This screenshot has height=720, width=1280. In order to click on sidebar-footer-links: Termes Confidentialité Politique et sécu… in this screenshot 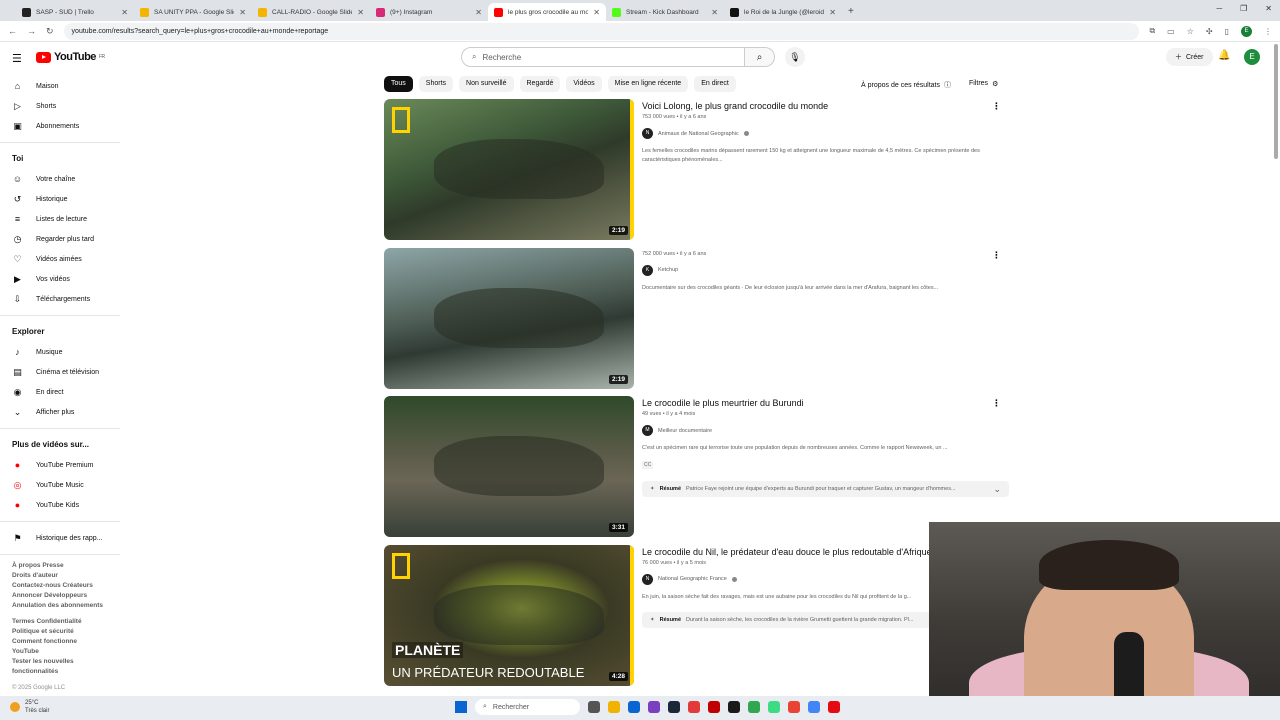, I will do `click(60, 647)`.